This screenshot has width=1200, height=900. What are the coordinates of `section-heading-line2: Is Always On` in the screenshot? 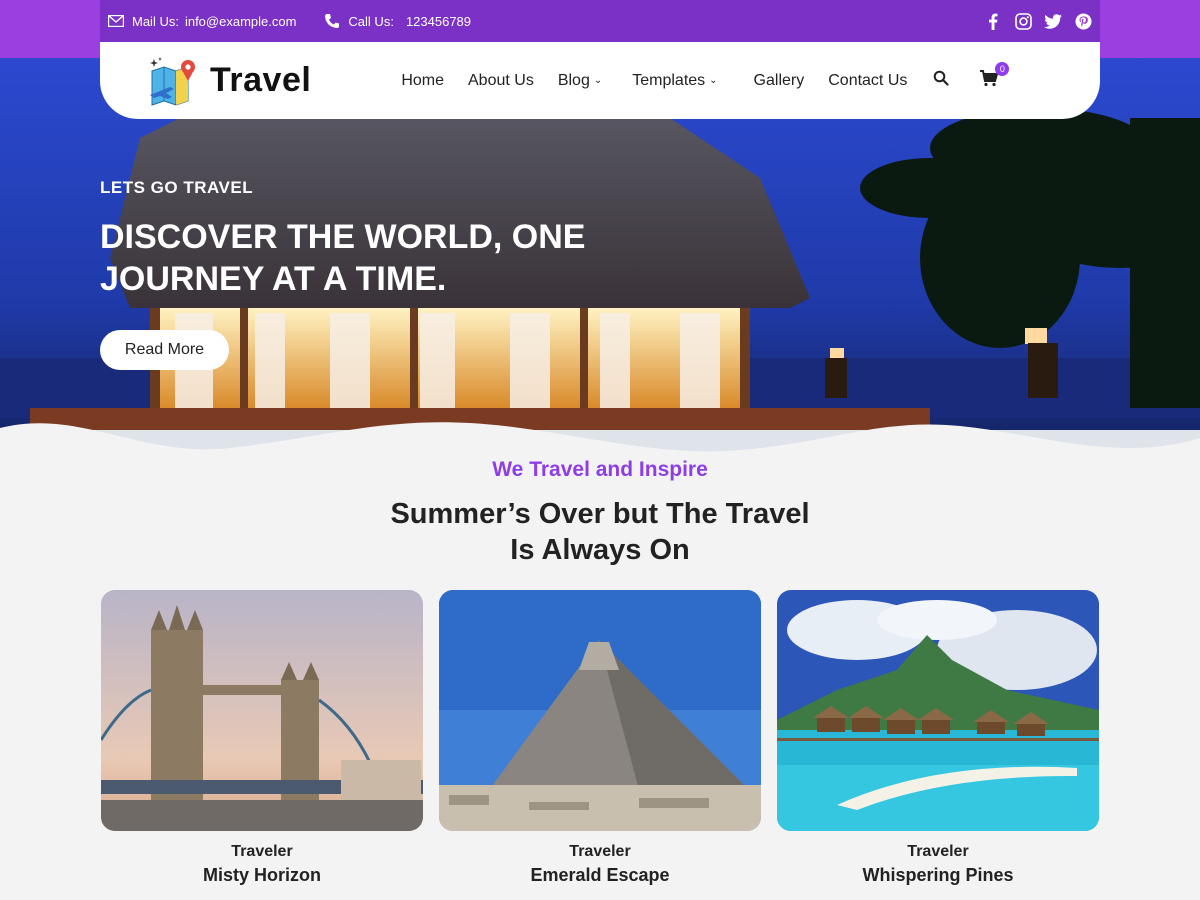 It's located at (600, 550).